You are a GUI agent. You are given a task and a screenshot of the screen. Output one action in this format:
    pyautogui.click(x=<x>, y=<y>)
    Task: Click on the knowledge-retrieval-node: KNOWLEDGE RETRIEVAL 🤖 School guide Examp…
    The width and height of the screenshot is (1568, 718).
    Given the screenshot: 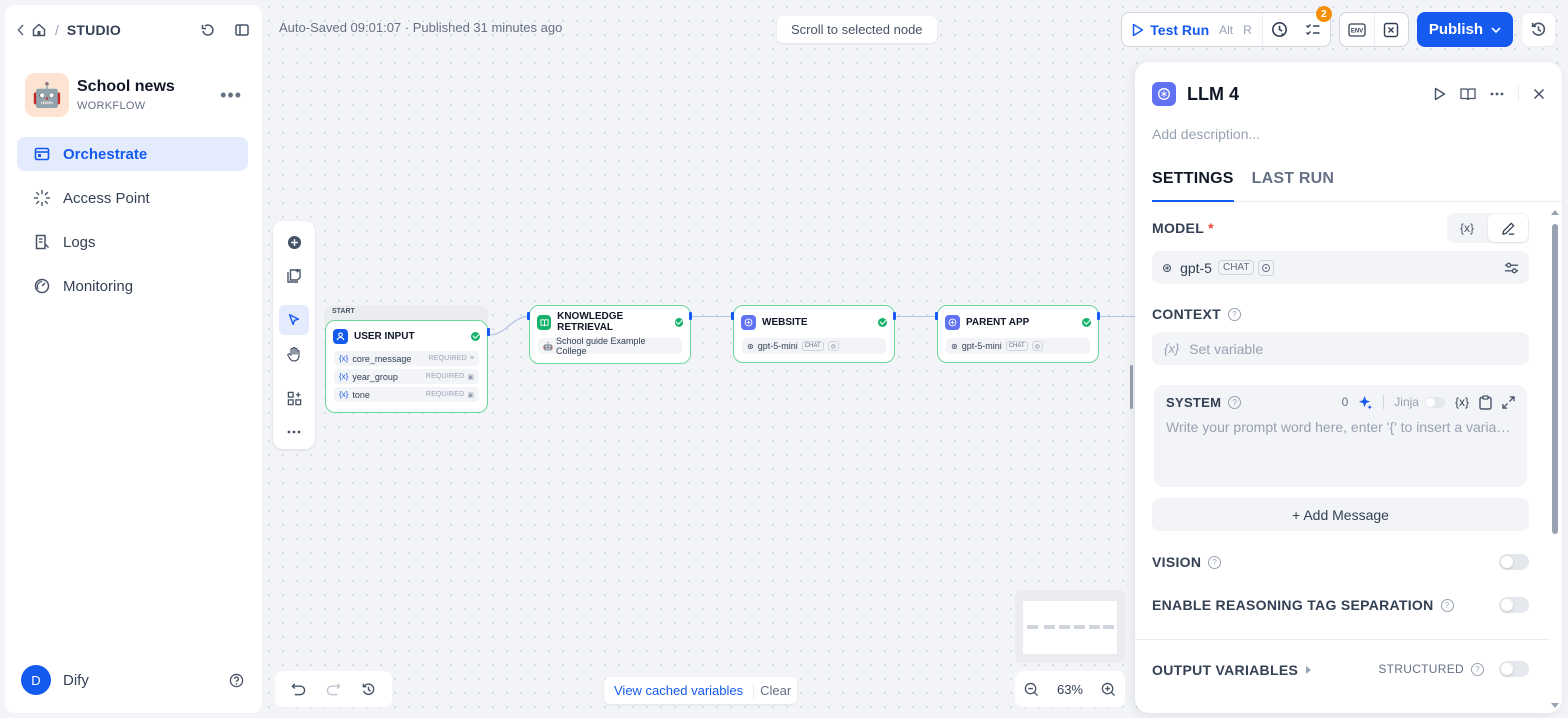 What is the action you would take?
    pyautogui.click(x=610, y=334)
    